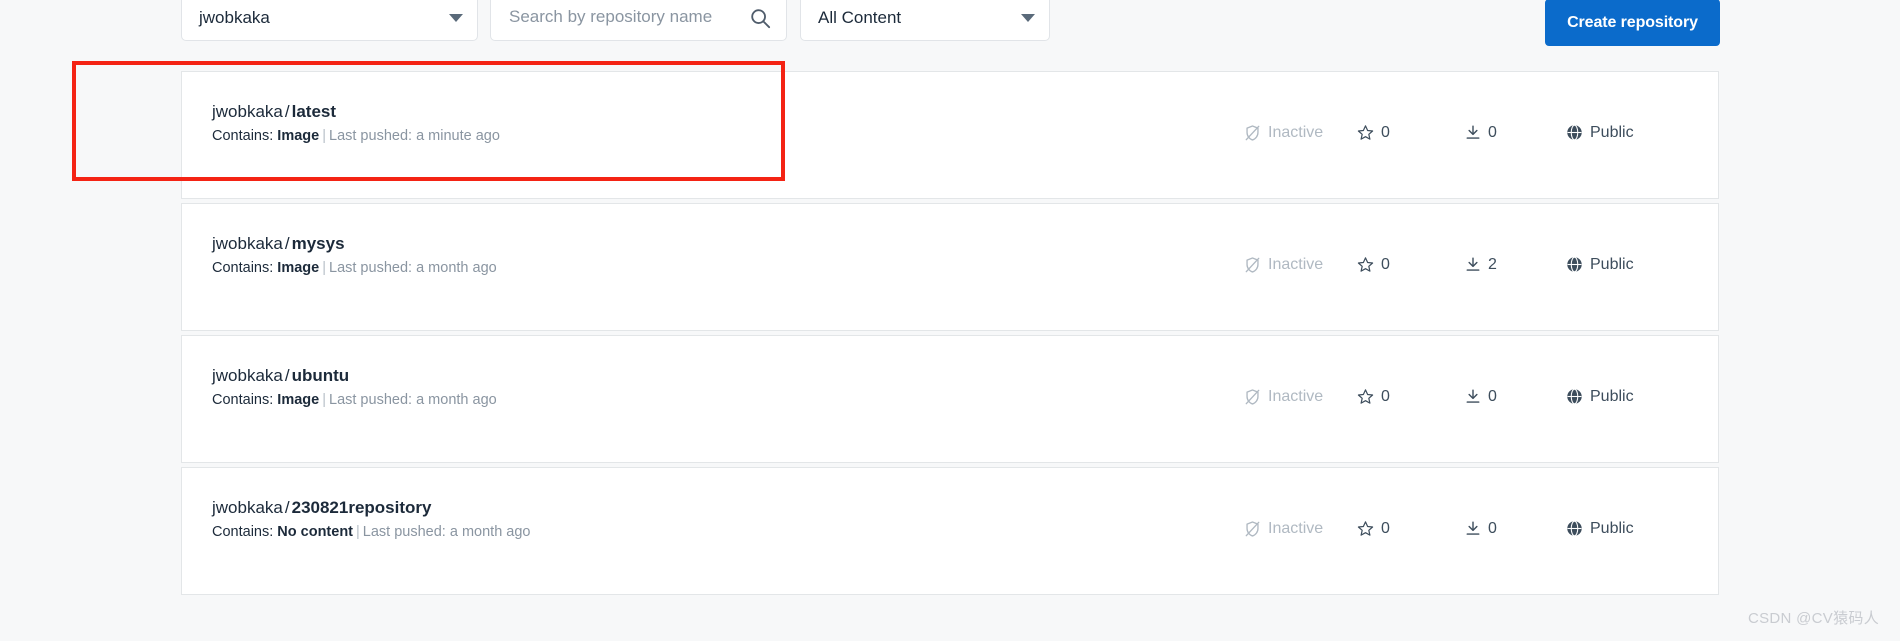 The height and width of the screenshot is (641, 1900). I want to click on repository-title: jwobkaka / mysys, so click(354, 244).